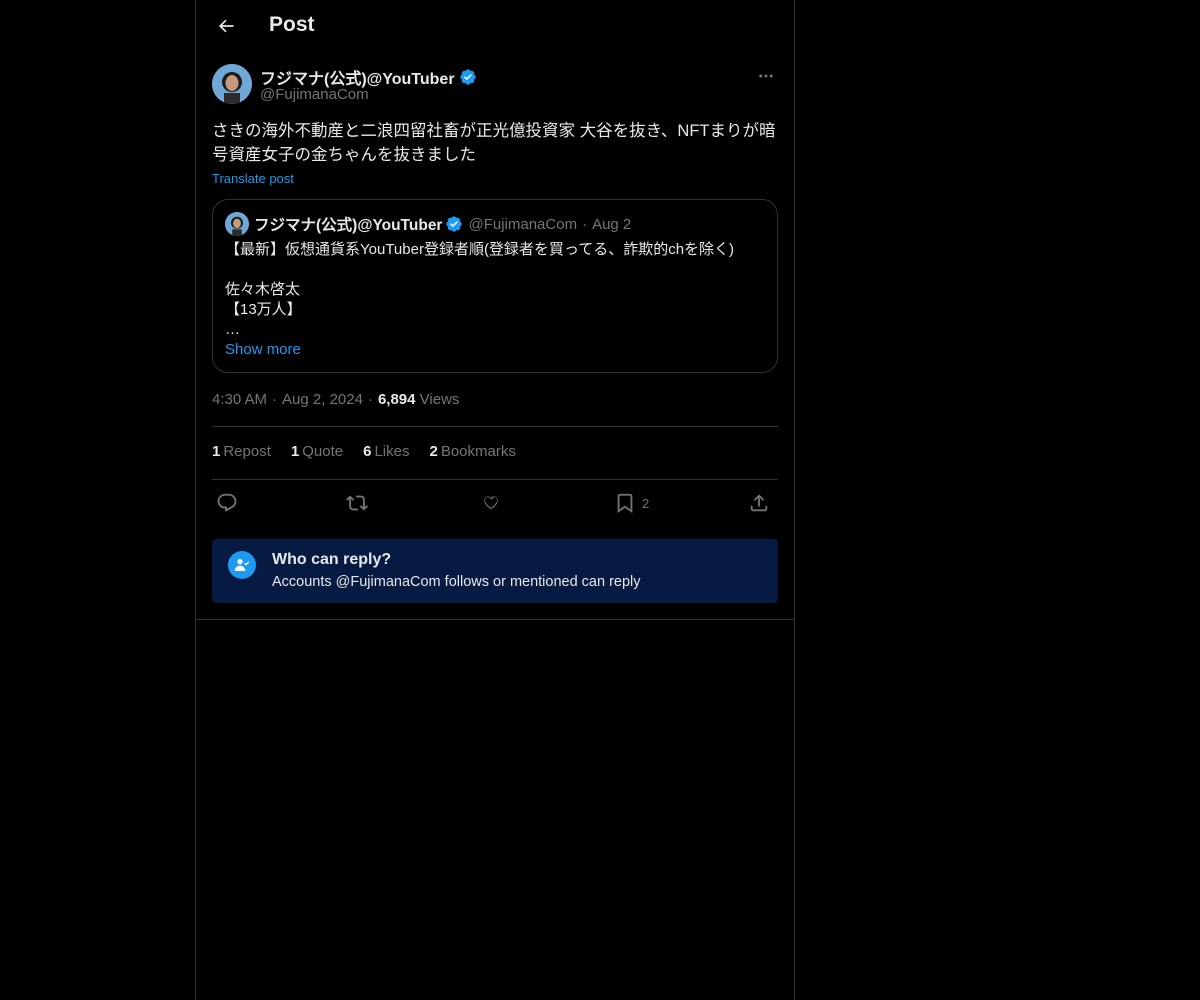 This screenshot has width=1200, height=1000. What do you see at coordinates (523, 224) in the screenshot?
I see `quoted-author-handle: @FujimanaCom` at bounding box center [523, 224].